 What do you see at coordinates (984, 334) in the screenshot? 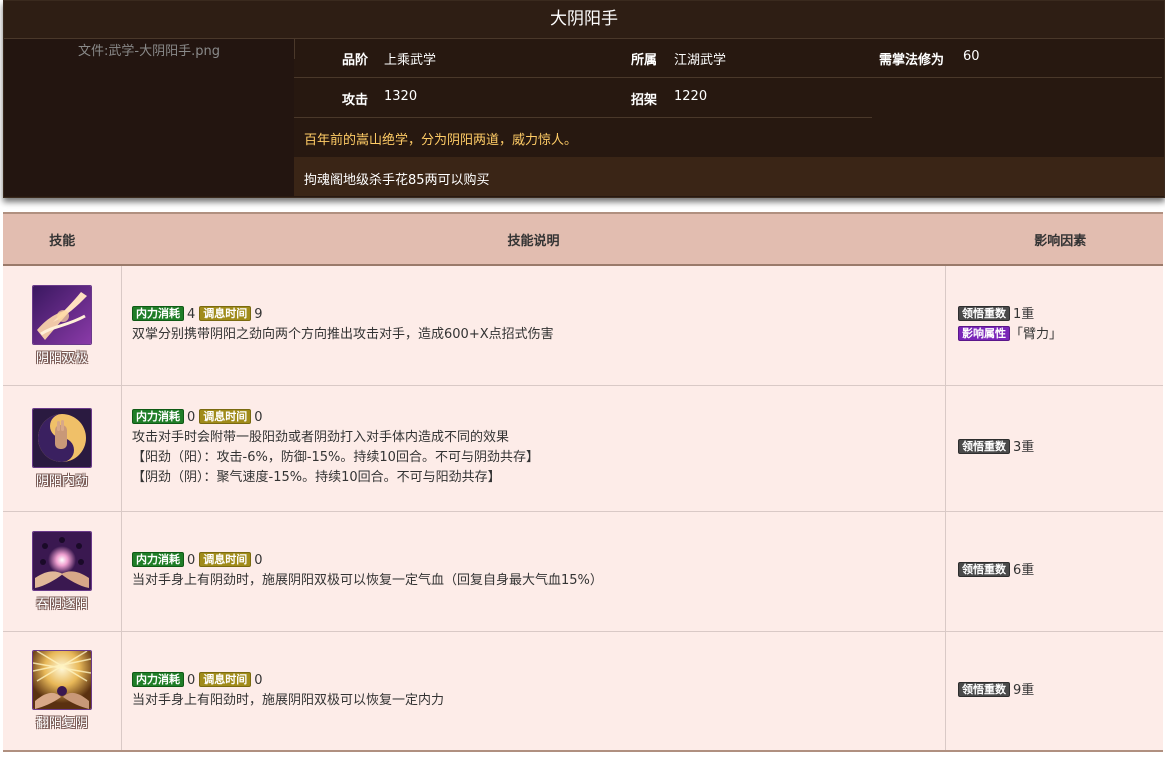
I see `attribute-badge: 影响属性` at bounding box center [984, 334].